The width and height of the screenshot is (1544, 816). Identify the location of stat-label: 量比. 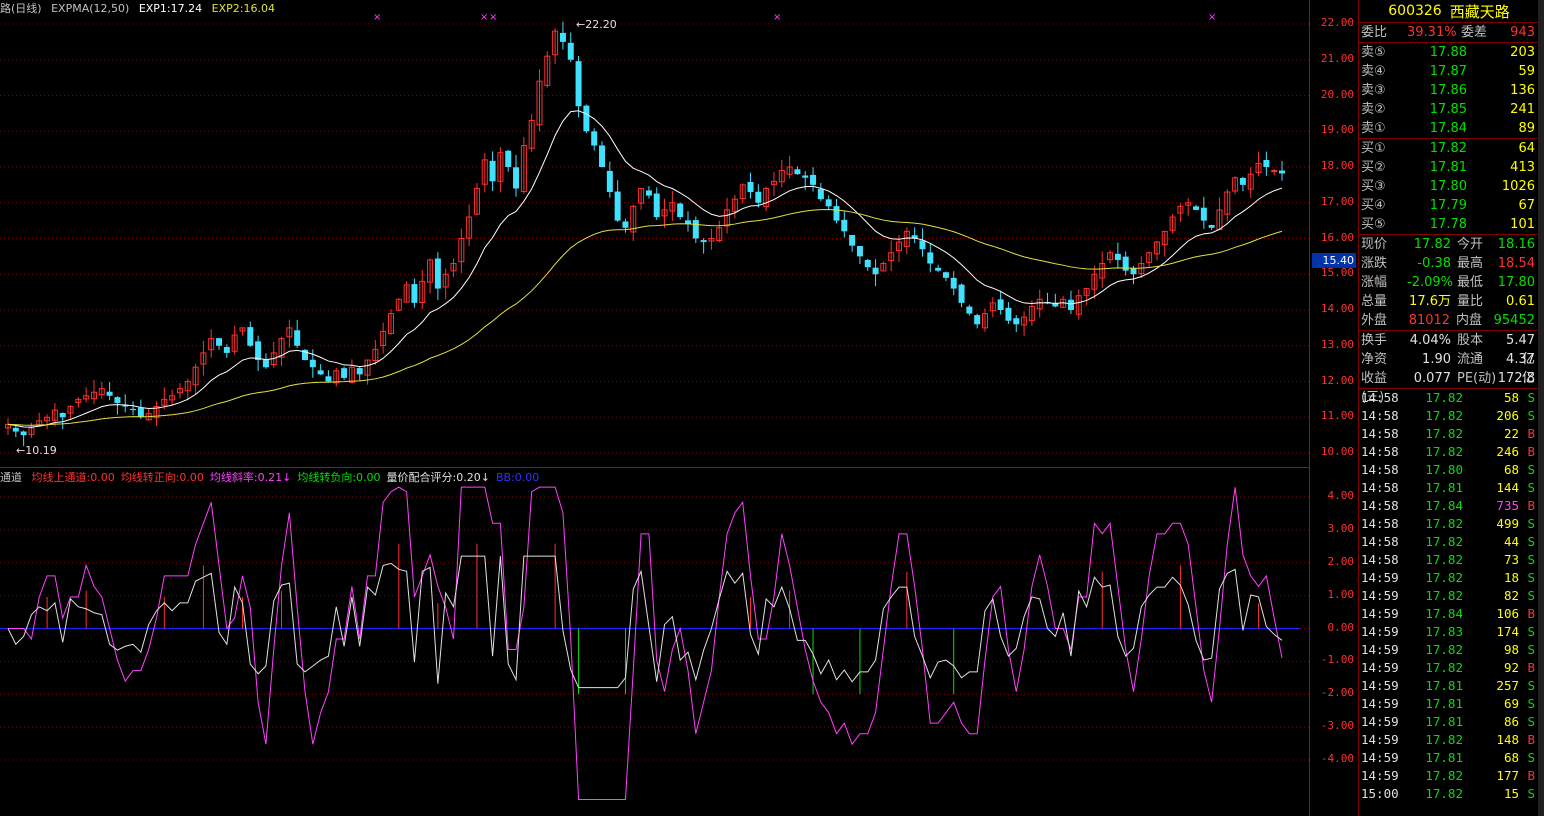
(1470, 301).